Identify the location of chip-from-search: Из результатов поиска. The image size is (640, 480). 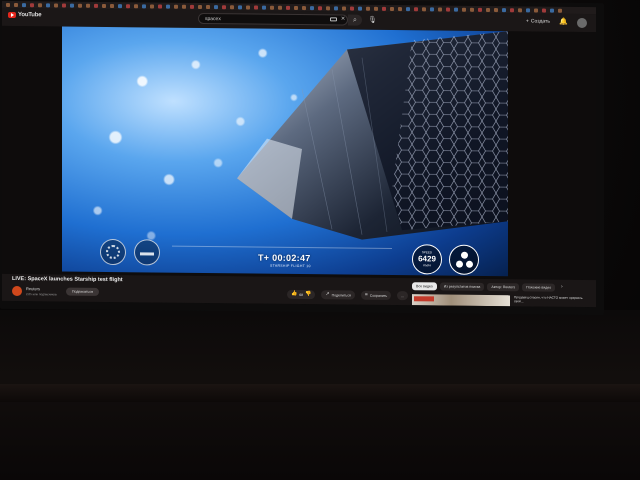
(462, 286).